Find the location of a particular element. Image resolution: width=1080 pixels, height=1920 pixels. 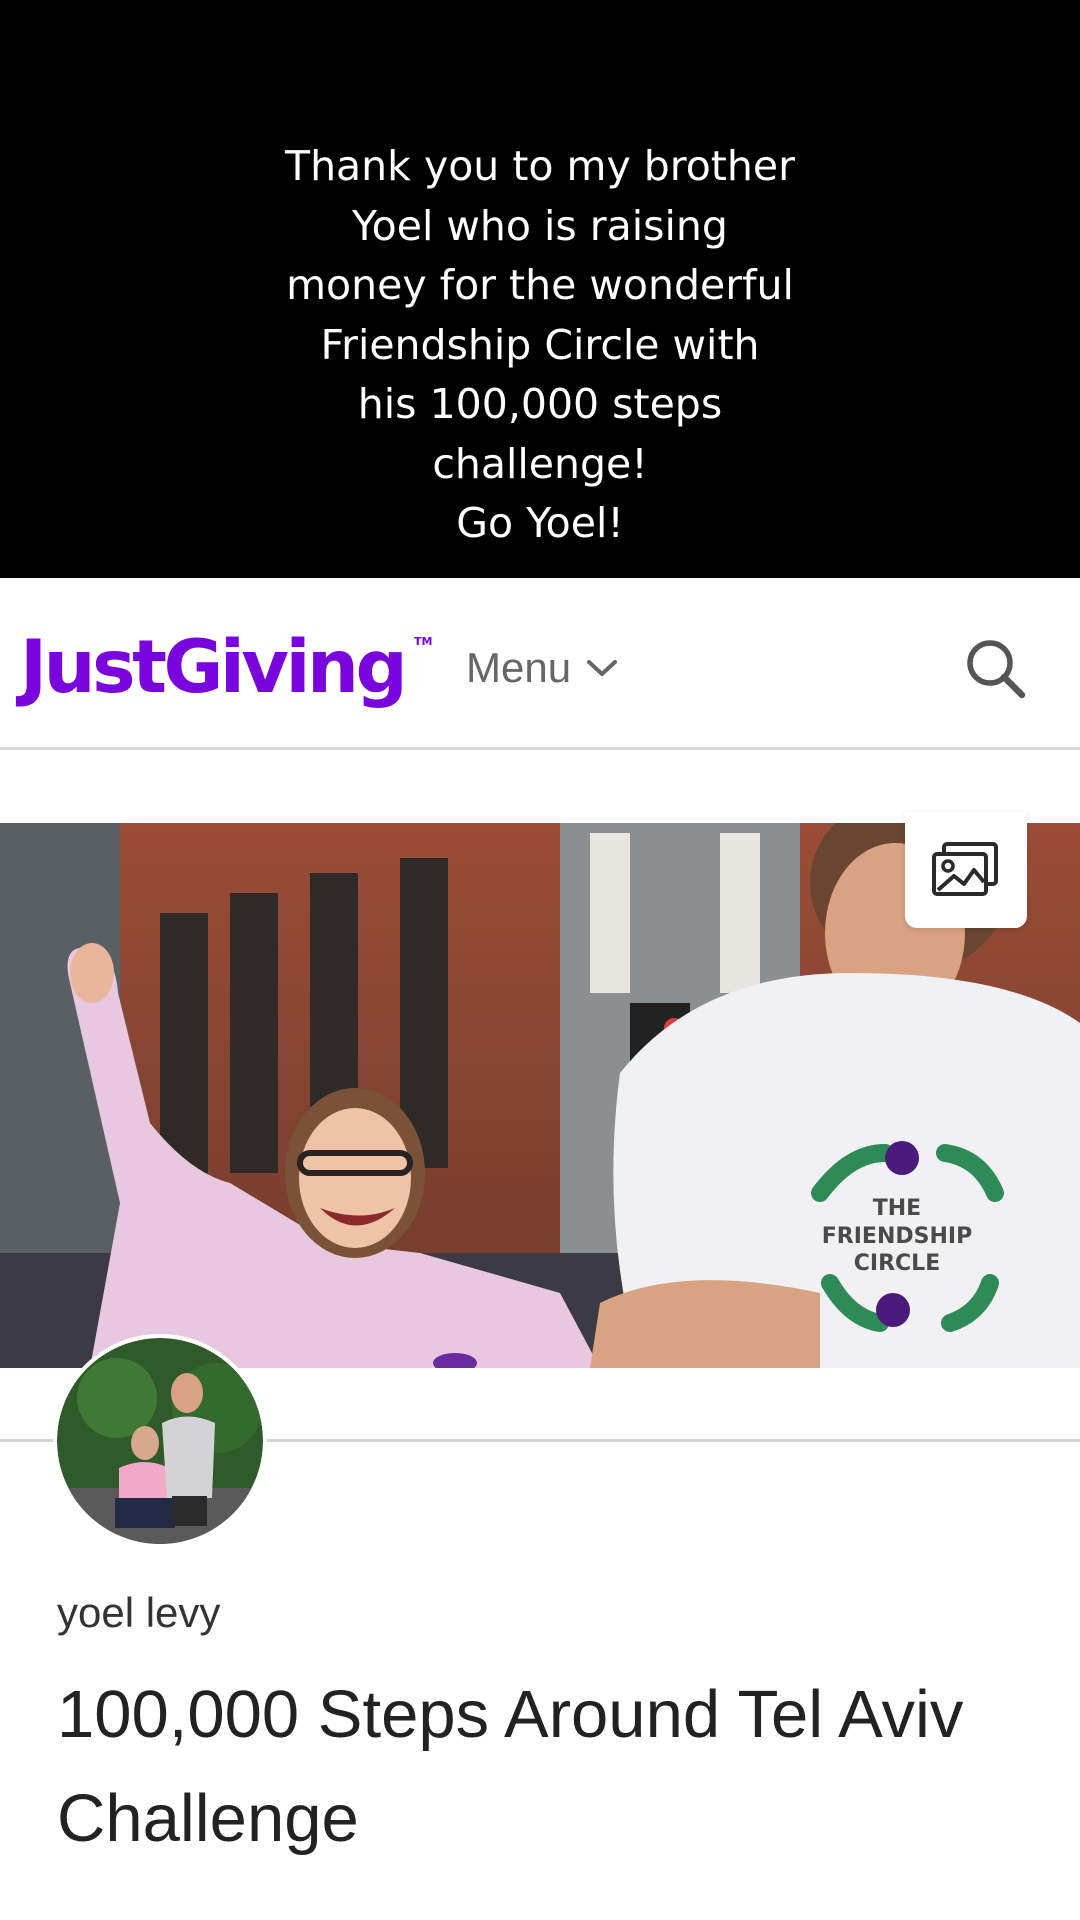

caption-line: challenge! is located at coordinates (540, 463).